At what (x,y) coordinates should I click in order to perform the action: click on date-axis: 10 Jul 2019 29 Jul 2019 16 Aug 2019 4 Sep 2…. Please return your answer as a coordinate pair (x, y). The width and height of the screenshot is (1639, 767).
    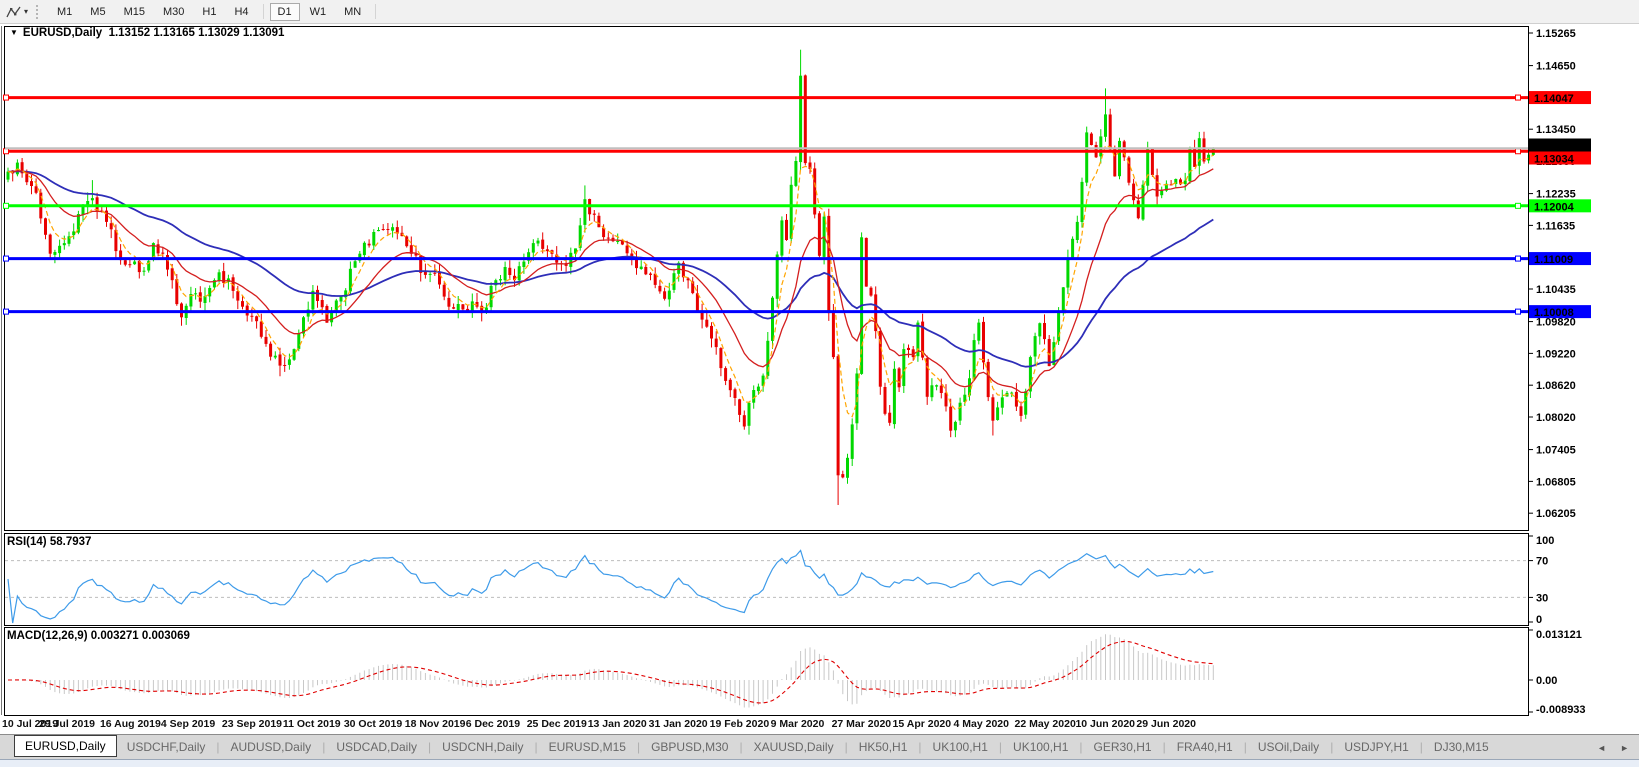
    Looking at the image, I should click on (819, 725).